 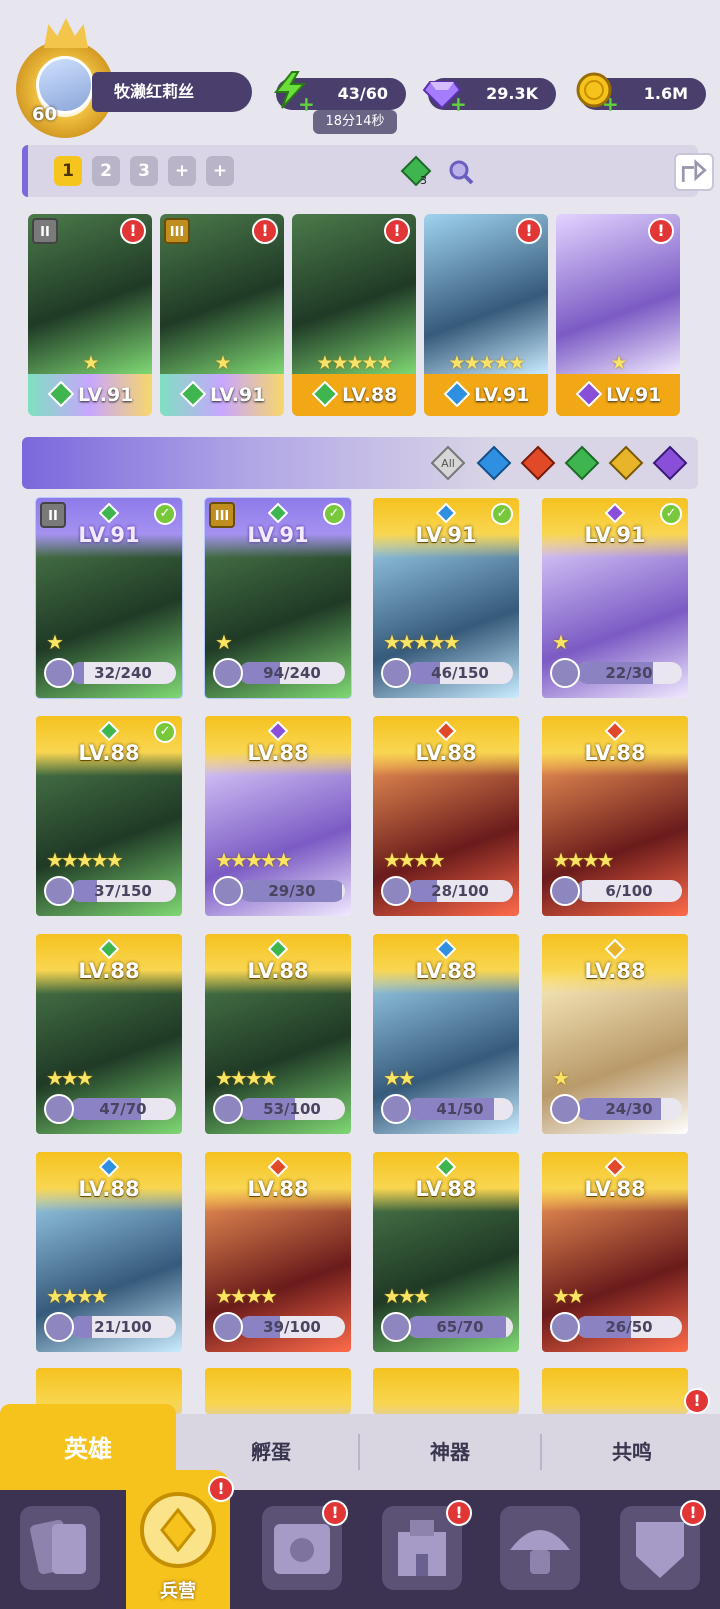 What do you see at coordinates (626, 463) in the screenshot?
I see `filter-light-button` at bounding box center [626, 463].